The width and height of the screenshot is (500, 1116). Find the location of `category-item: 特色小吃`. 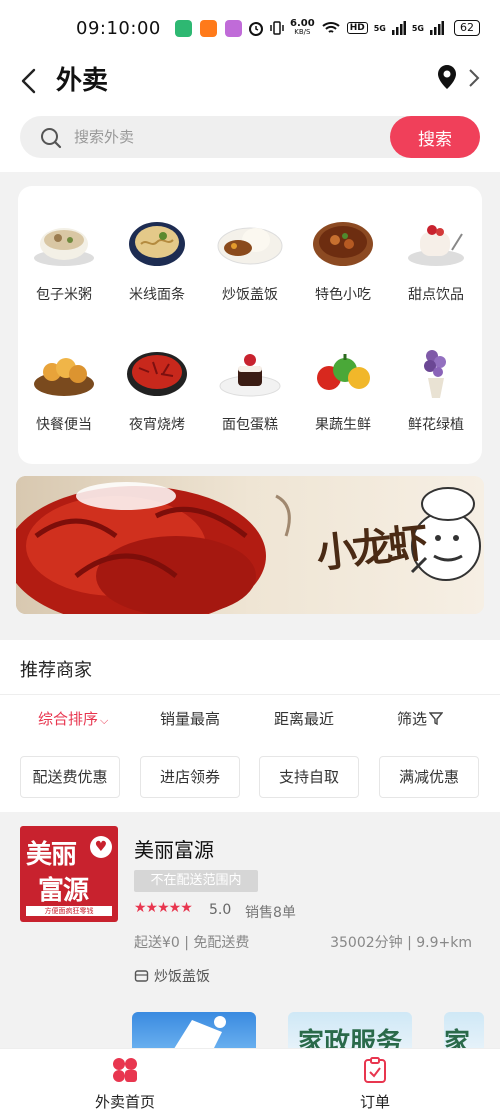

category-item: 特色小吃 is located at coordinates (343, 259).